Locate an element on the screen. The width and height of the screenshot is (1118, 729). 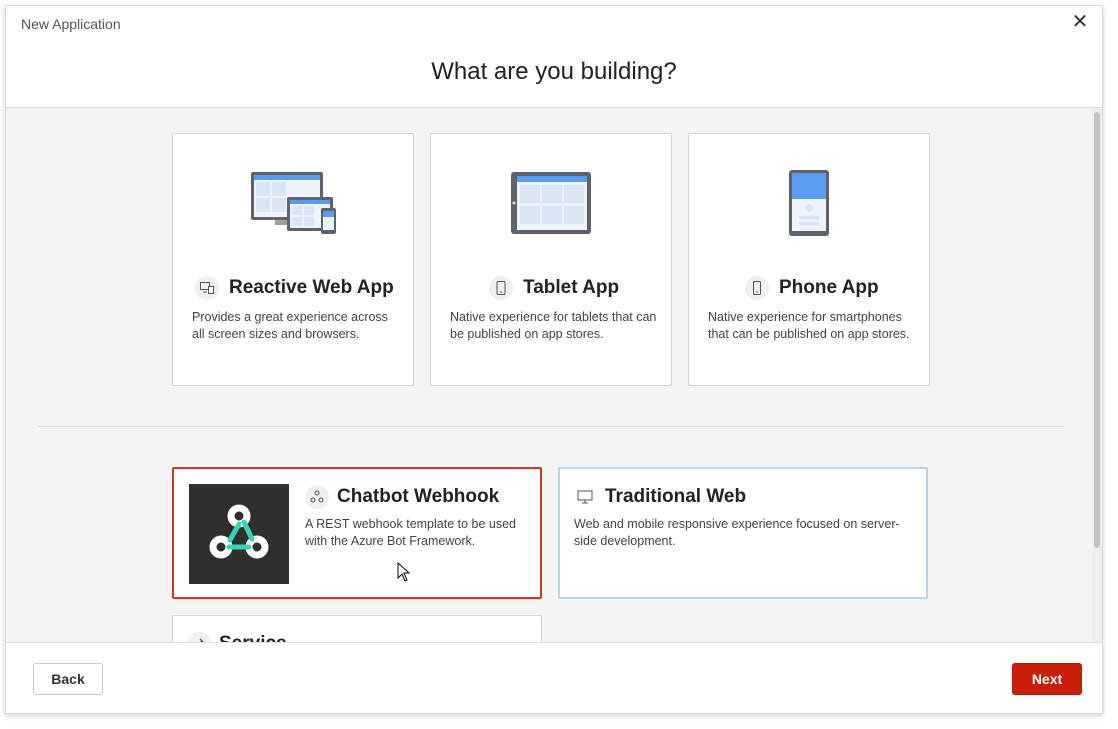
scrollbar is located at coordinates (1097, 375).